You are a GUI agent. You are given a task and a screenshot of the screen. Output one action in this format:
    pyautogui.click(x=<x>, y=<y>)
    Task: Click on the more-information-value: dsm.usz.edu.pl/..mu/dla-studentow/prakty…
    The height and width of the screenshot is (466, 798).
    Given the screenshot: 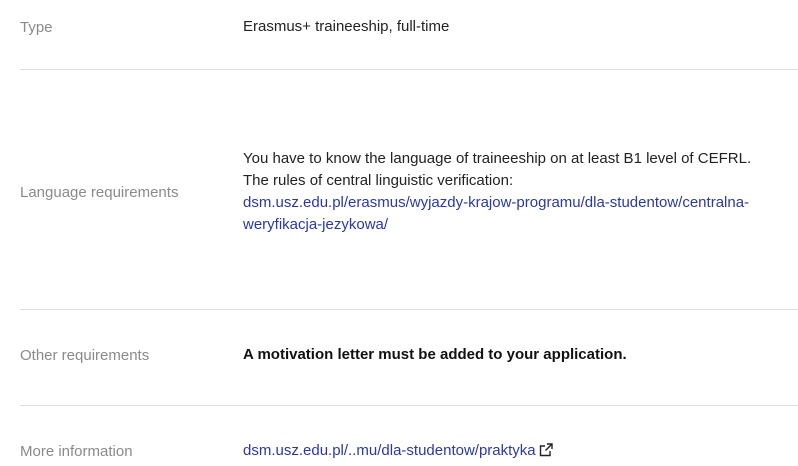 What is the action you would take?
    pyautogui.click(x=520, y=451)
    